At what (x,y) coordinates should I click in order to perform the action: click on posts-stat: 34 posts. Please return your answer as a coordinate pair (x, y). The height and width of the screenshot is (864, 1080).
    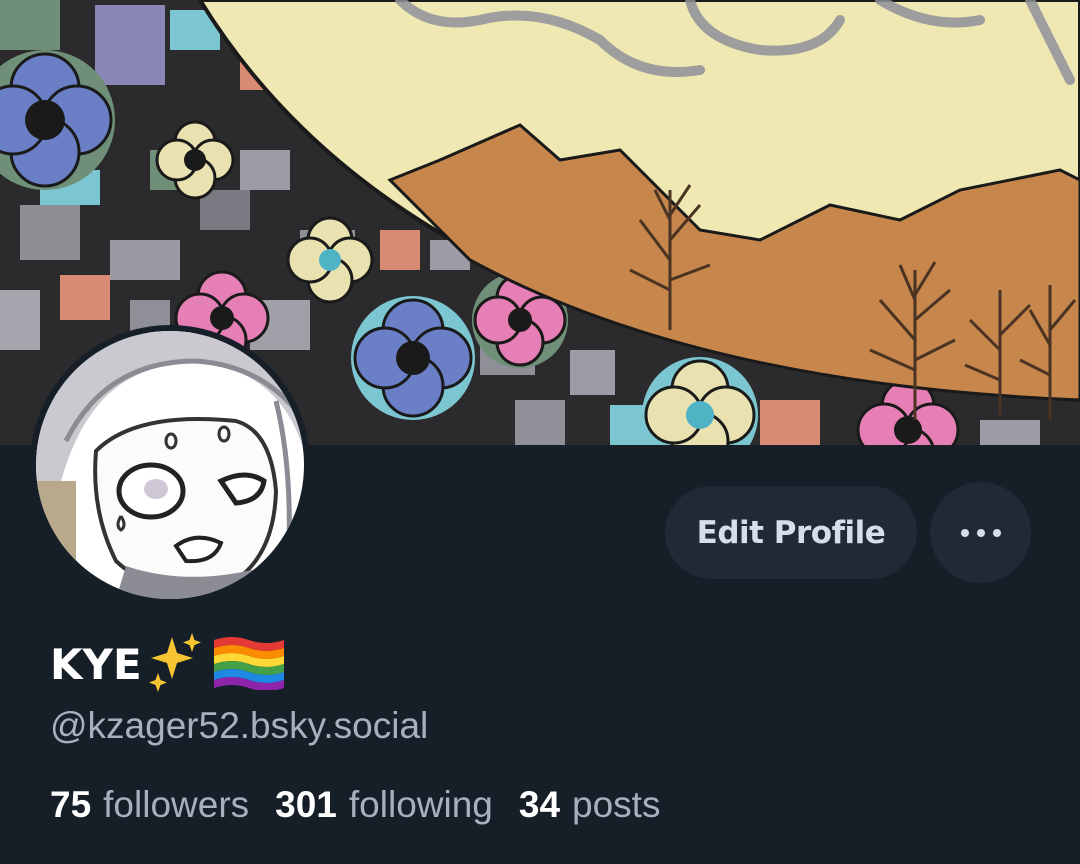
    Looking at the image, I should click on (590, 805).